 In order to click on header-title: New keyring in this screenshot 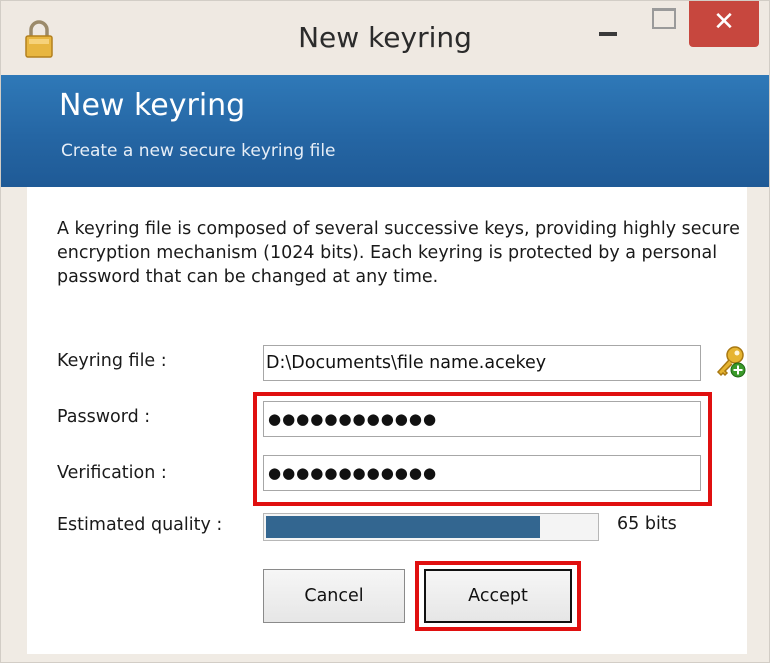, I will do `click(152, 105)`.